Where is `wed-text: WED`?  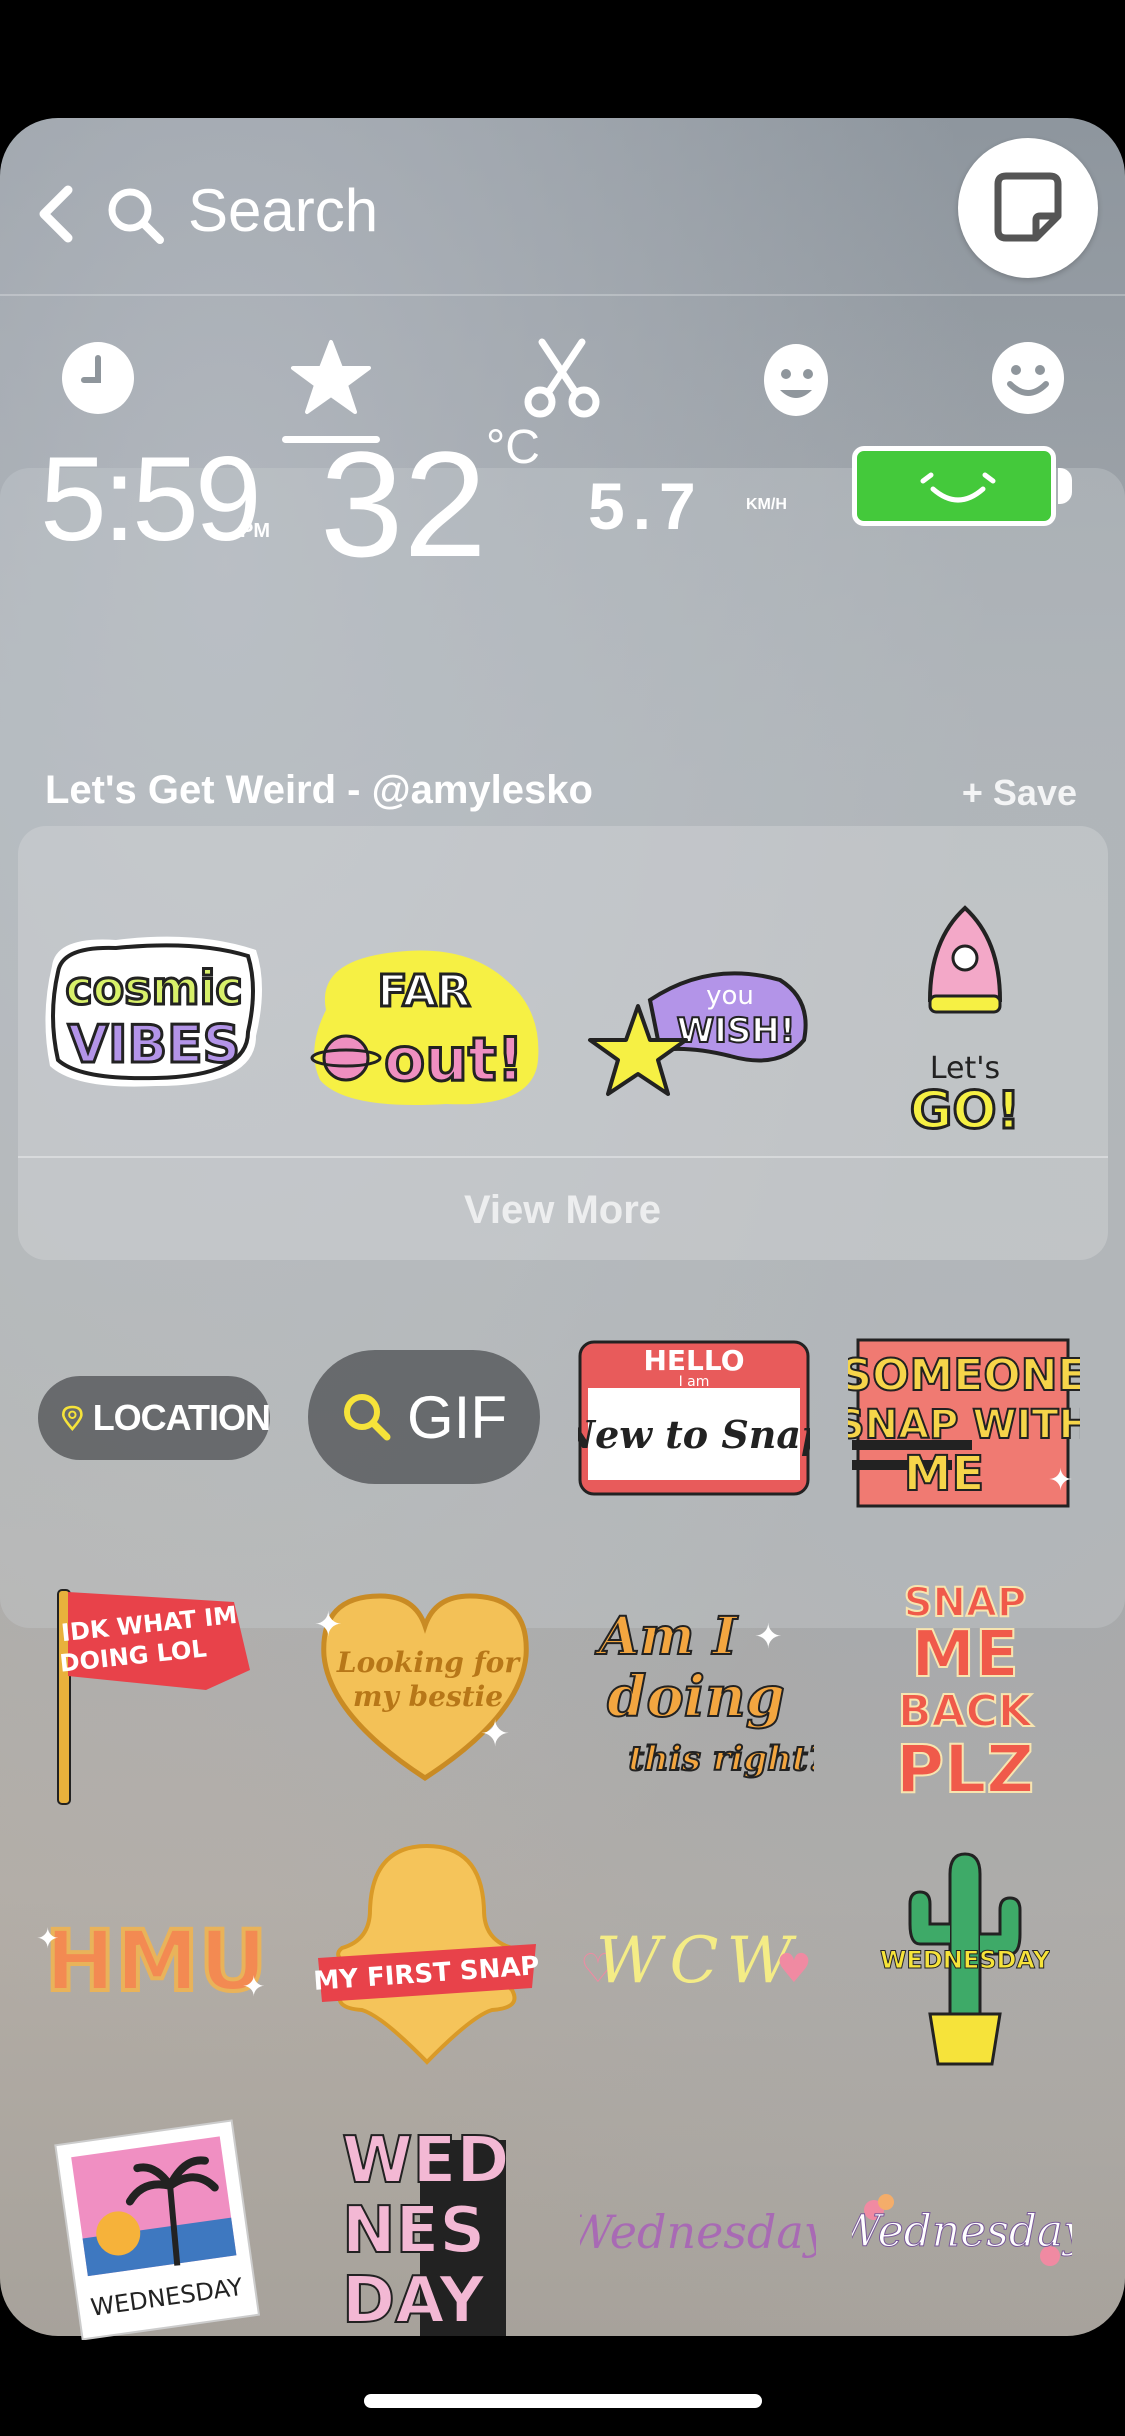 wed-text: WED is located at coordinates (424, 2161).